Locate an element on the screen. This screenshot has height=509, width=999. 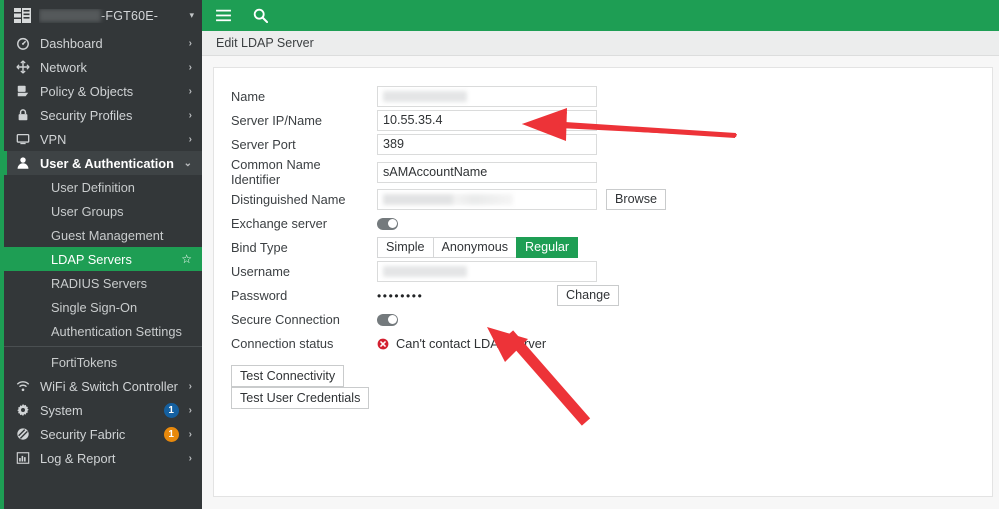
sidebar-item-vpn: VPN › is located at coordinates (103, 139).